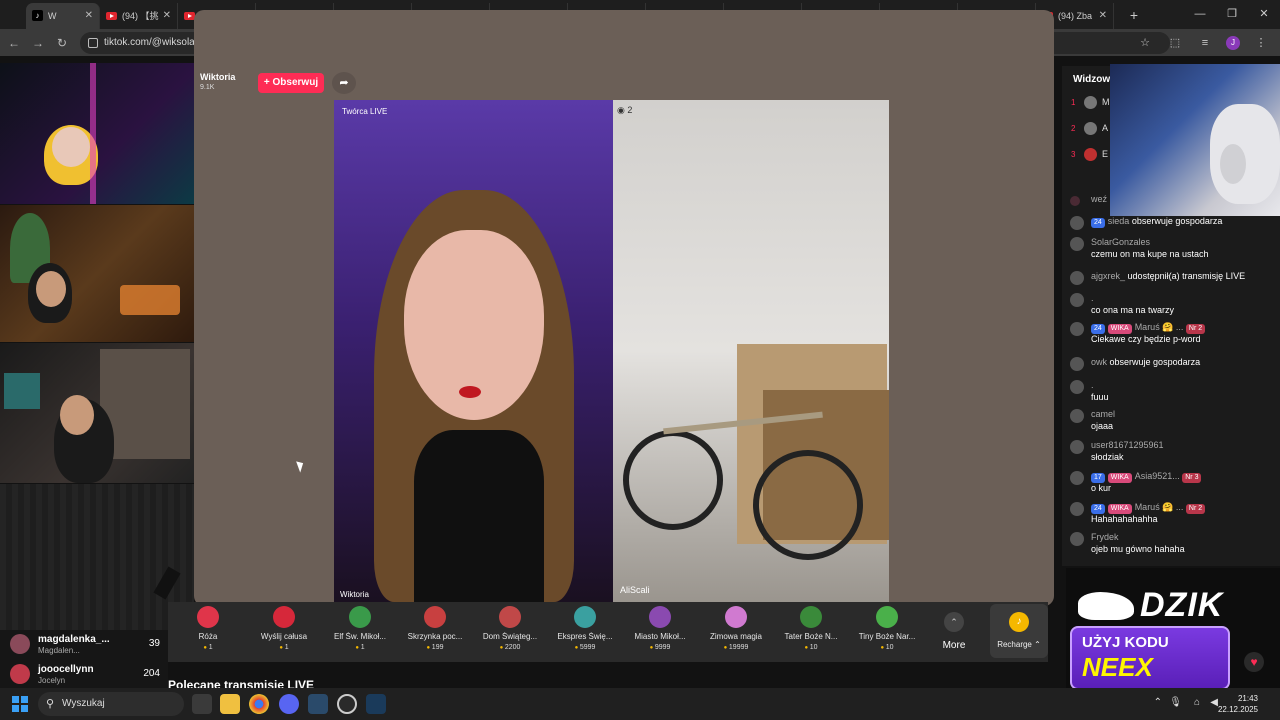  I want to click on gift-item: Wyślij całusa 1, so click(284, 628).